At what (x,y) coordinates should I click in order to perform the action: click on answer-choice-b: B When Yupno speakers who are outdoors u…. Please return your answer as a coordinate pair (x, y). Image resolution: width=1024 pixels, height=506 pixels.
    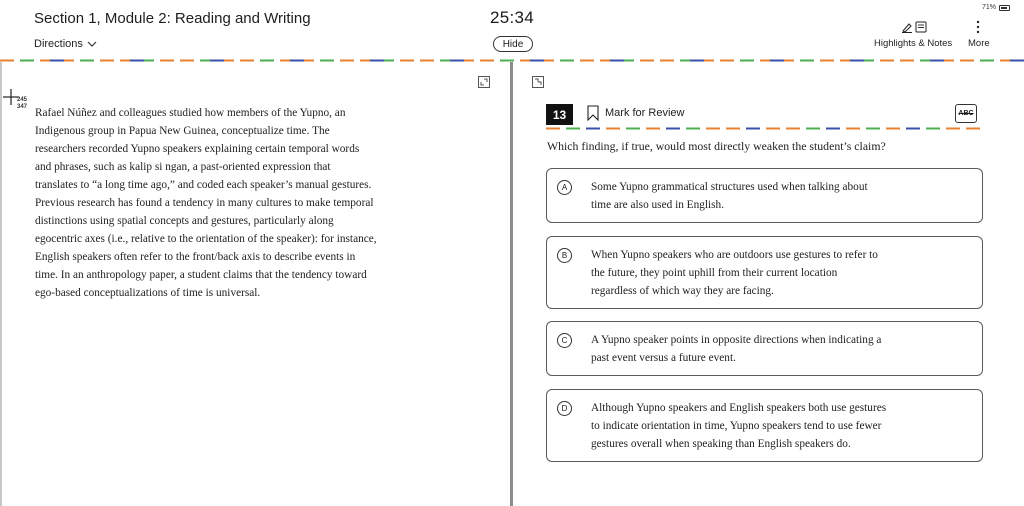
    Looking at the image, I should click on (764, 272).